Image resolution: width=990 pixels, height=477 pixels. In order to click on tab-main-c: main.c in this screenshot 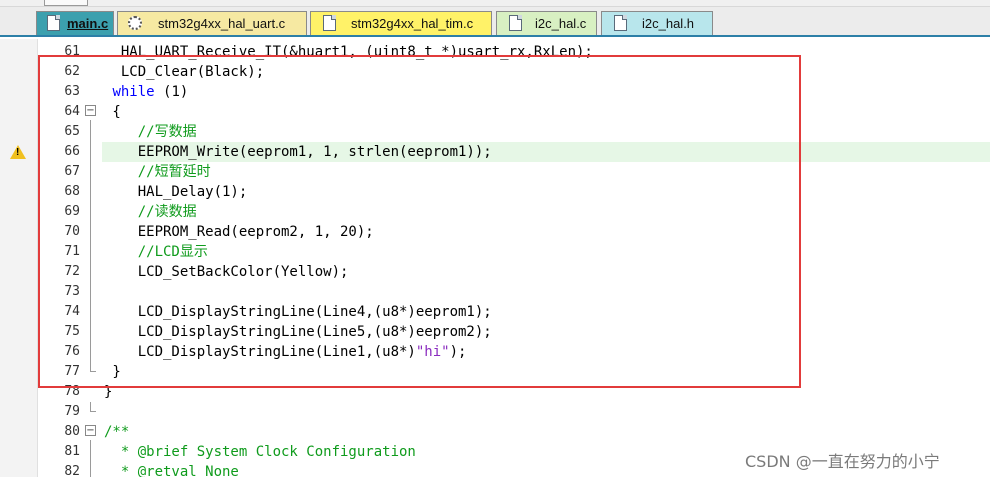, I will do `click(75, 23)`.